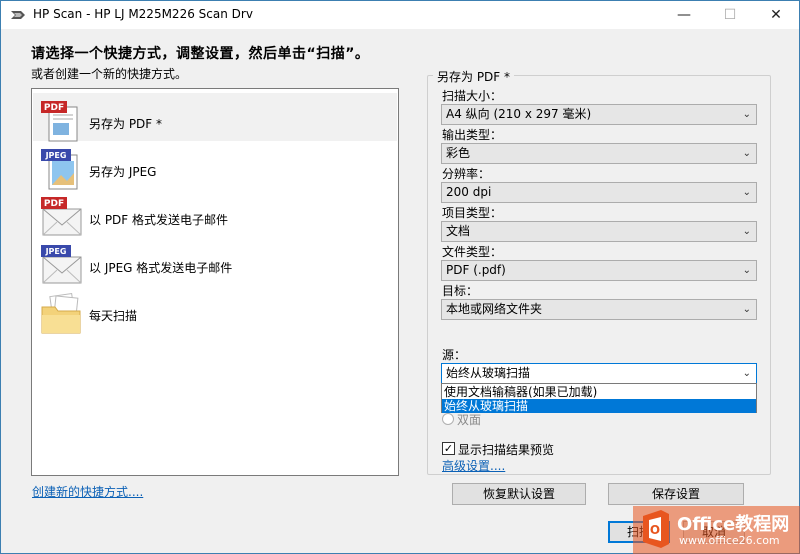  What do you see at coordinates (684, 15) in the screenshot?
I see `minimize-button: —` at bounding box center [684, 15].